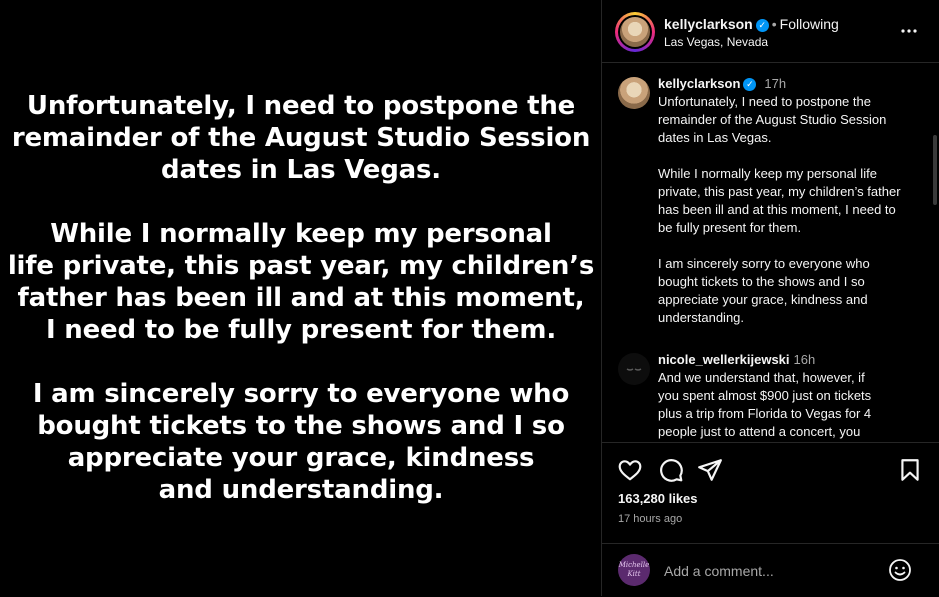 The height and width of the screenshot is (597, 939). What do you see at coordinates (634, 570) in the screenshot?
I see `current-user-avatar: Michelle Kitt` at bounding box center [634, 570].